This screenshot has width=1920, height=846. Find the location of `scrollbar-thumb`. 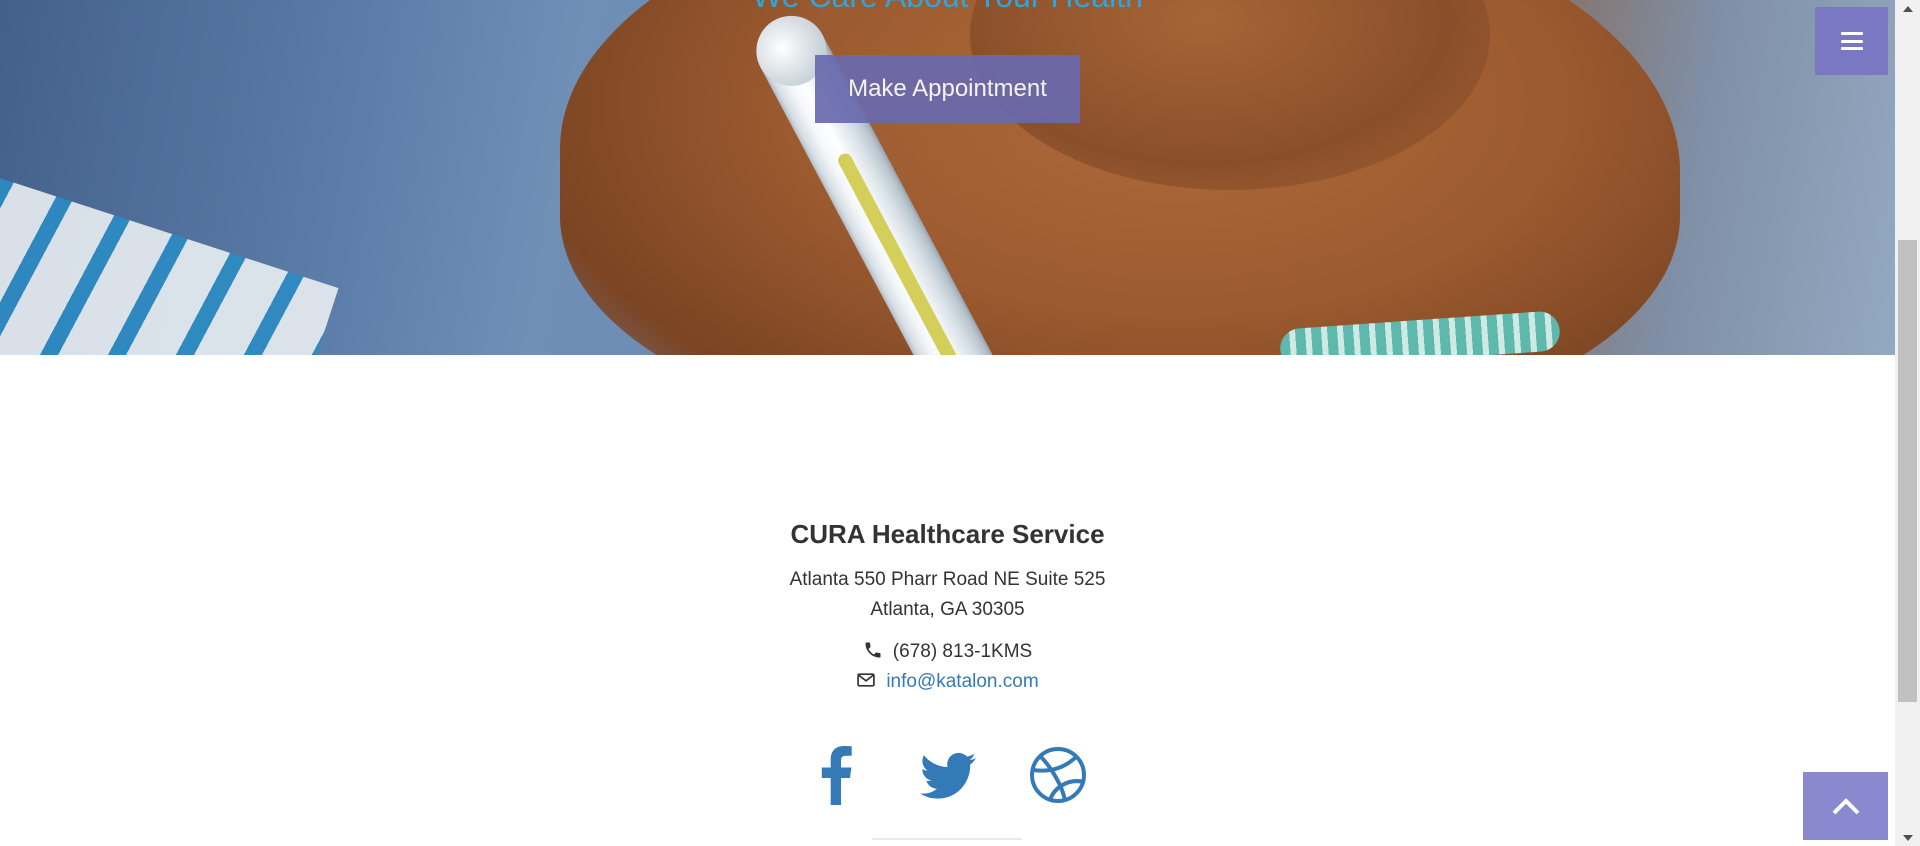

scrollbar-thumb is located at coordinates (1907, 471).